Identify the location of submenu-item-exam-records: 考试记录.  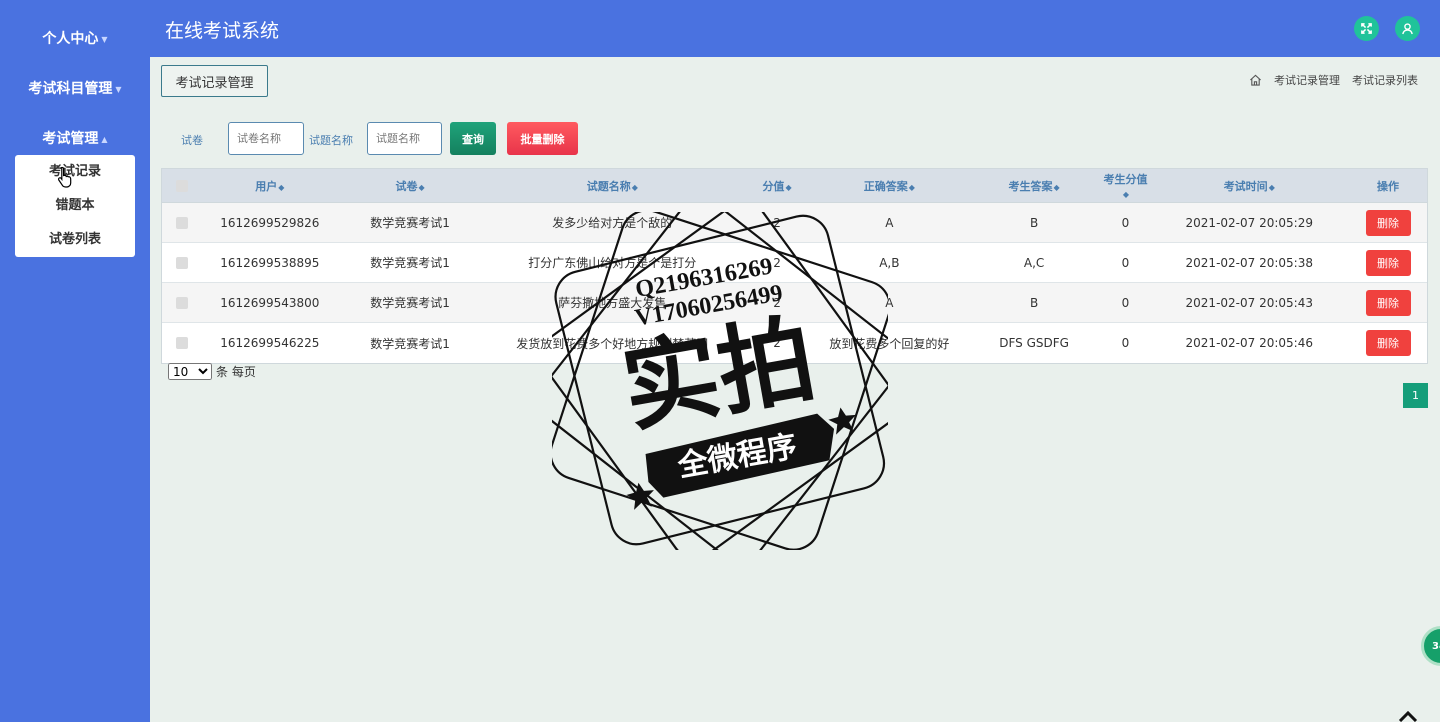
(75, 172).